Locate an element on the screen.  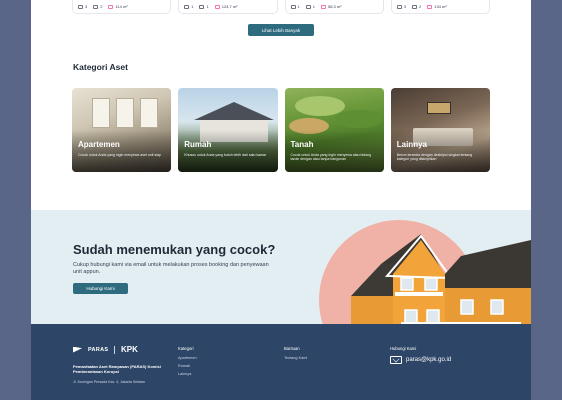
area-value: 134 m² is located at coordinates (440, 6).